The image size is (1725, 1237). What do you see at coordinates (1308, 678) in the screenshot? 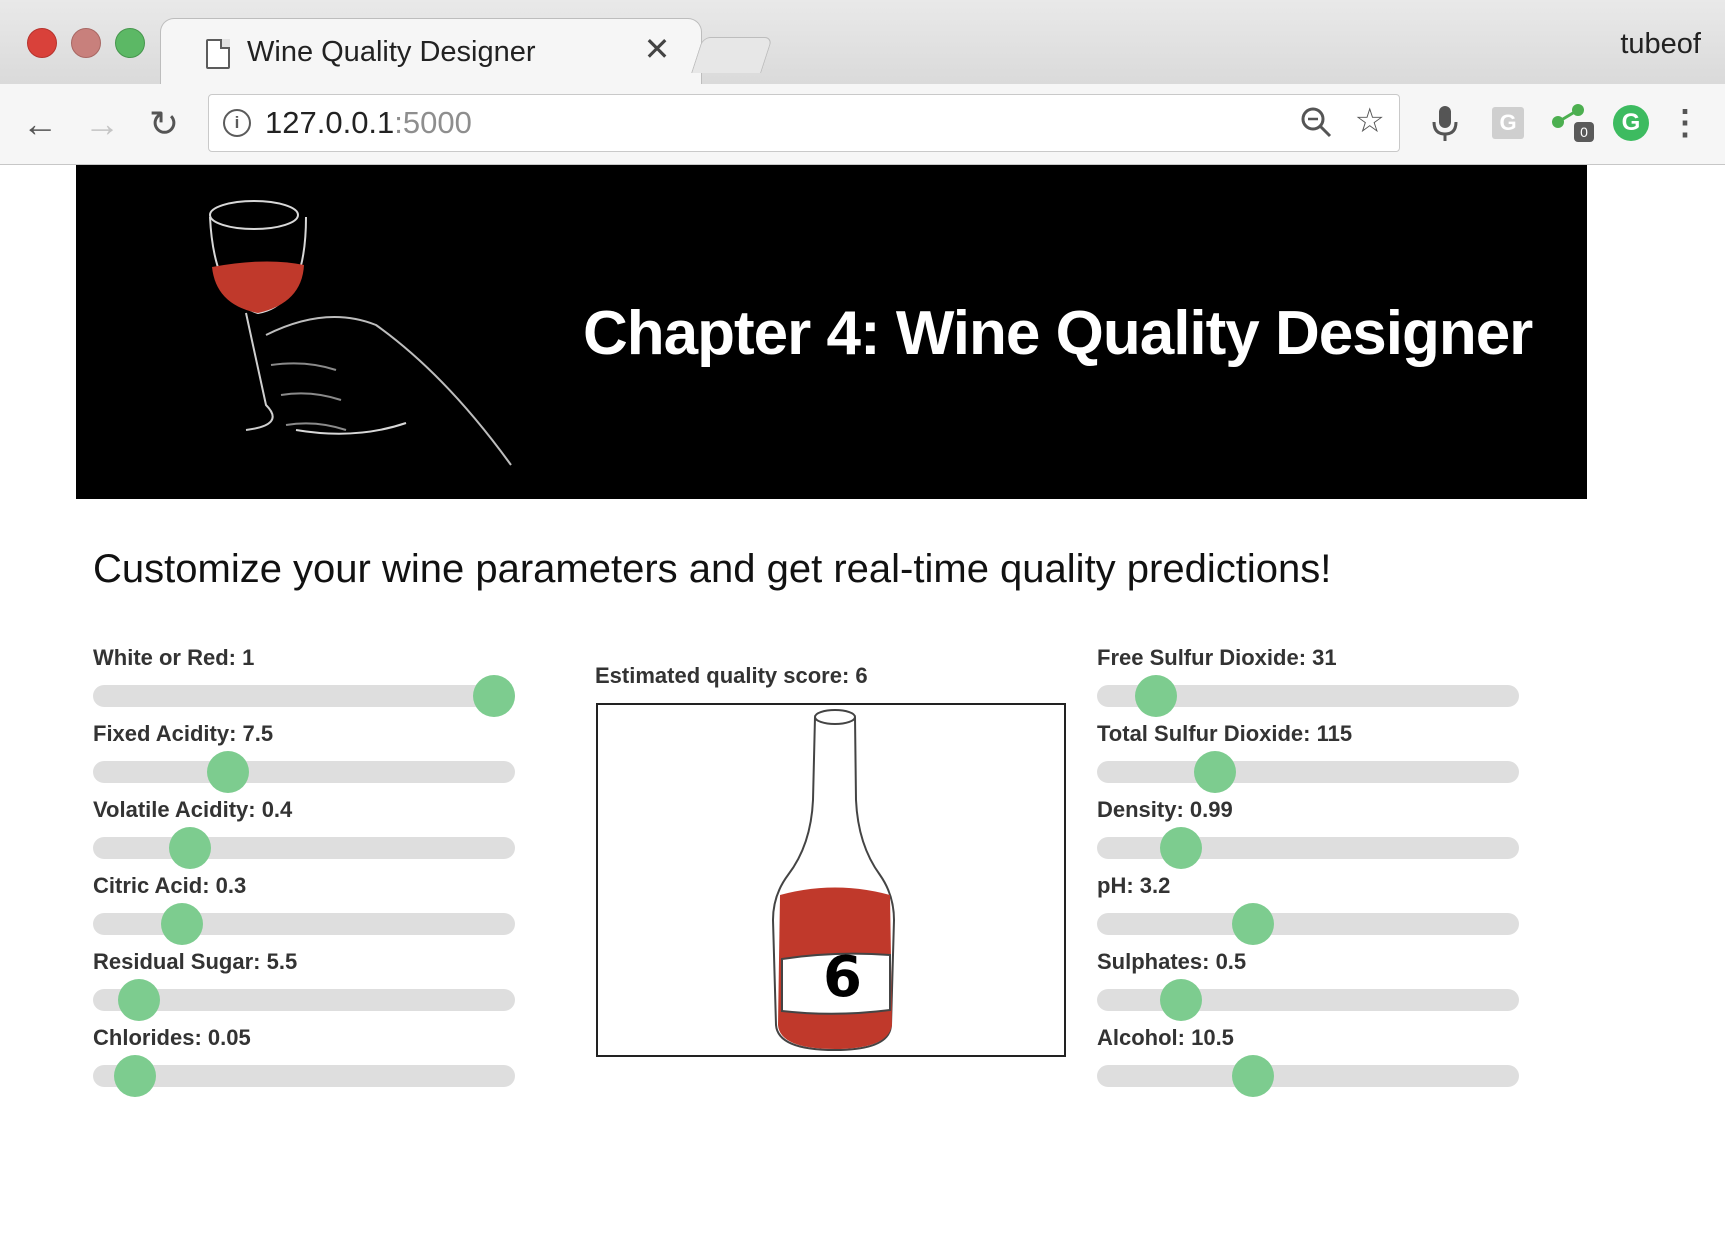
I see `slider-free-sulfur-dioxide: Free Sulfur Dioxide: 31` at bounding box center [1308, 678].